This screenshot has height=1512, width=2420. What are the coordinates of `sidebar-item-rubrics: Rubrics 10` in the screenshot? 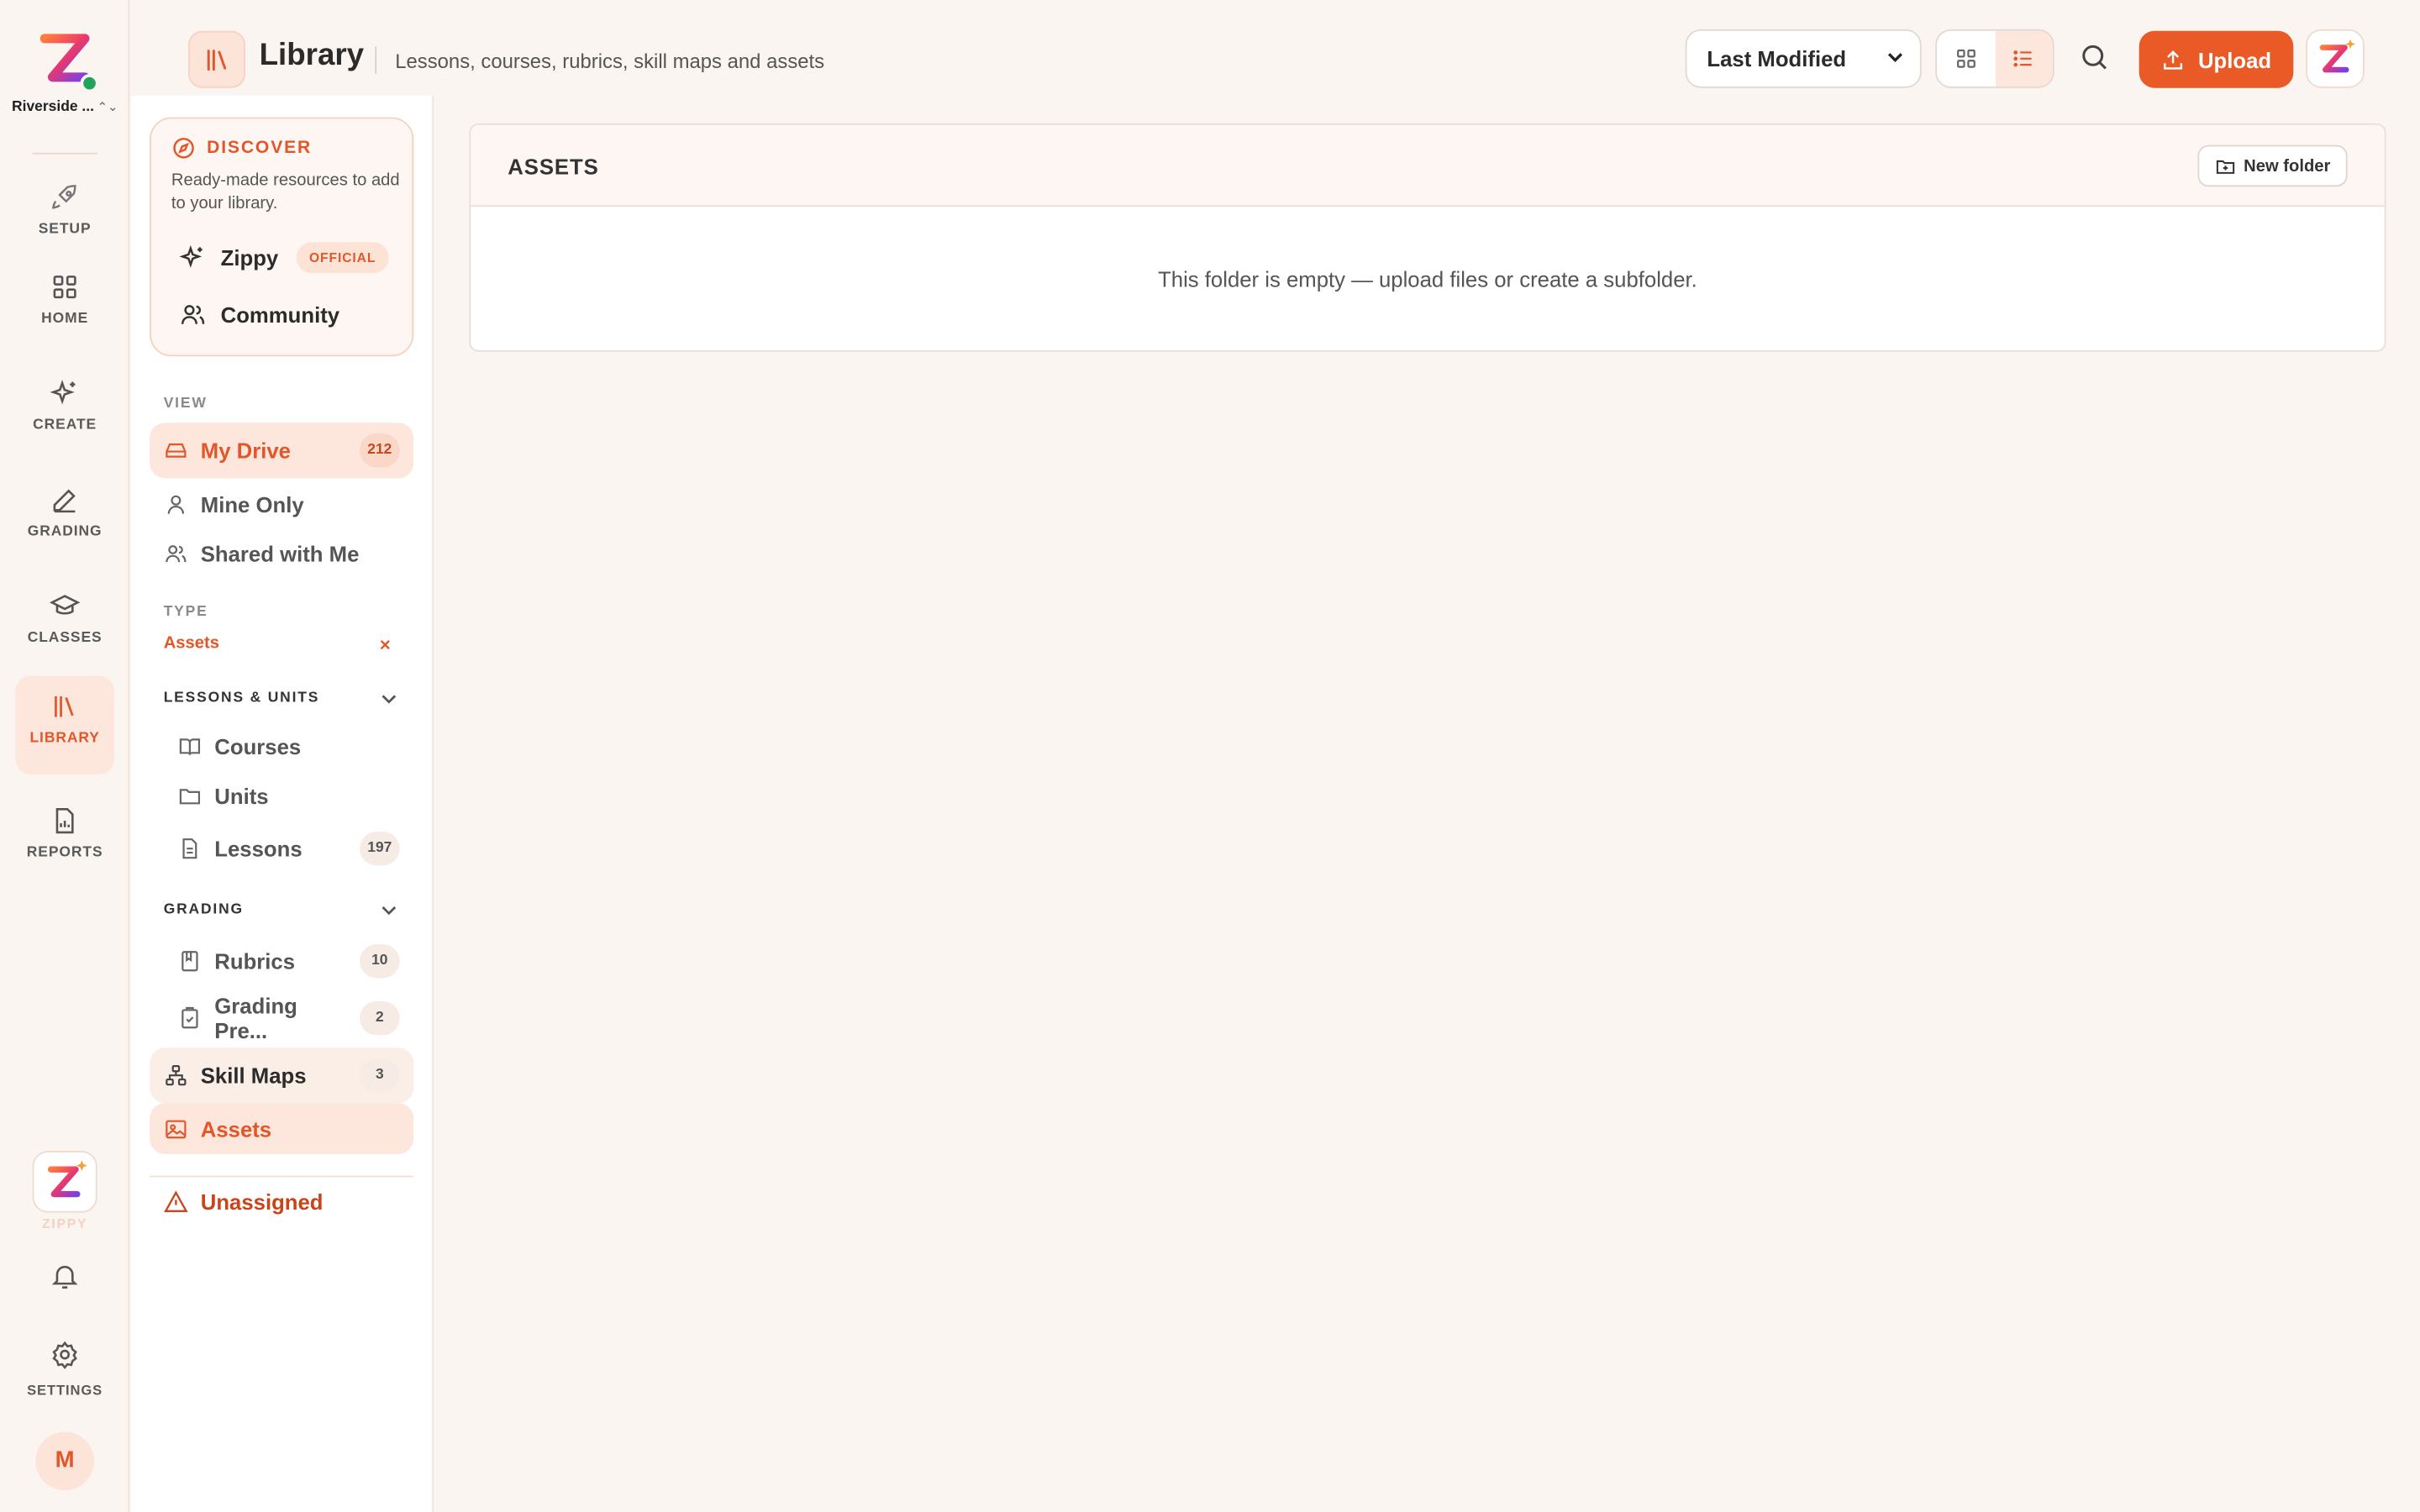 It's located at (281, 961).